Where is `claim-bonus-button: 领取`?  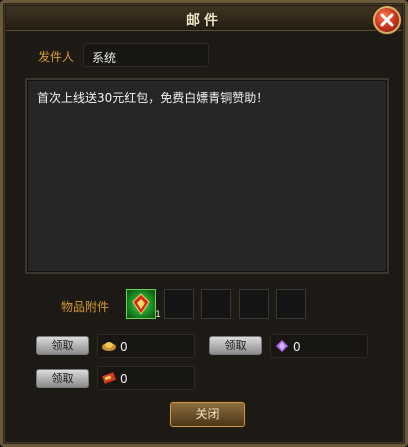 claim-bonus-button: 领取 is located at coordinates (62, 378).